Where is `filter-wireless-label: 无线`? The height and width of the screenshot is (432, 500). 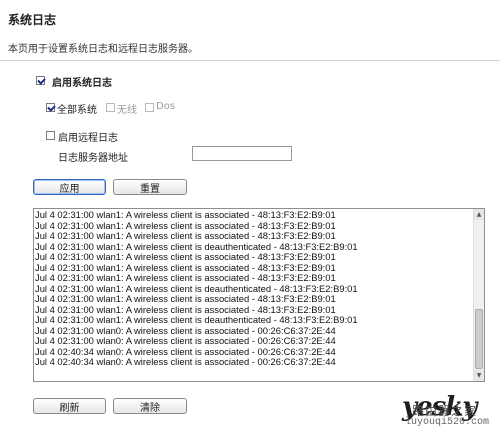
filter-wireless-label: 无线 is located at coordinates (127, 110).